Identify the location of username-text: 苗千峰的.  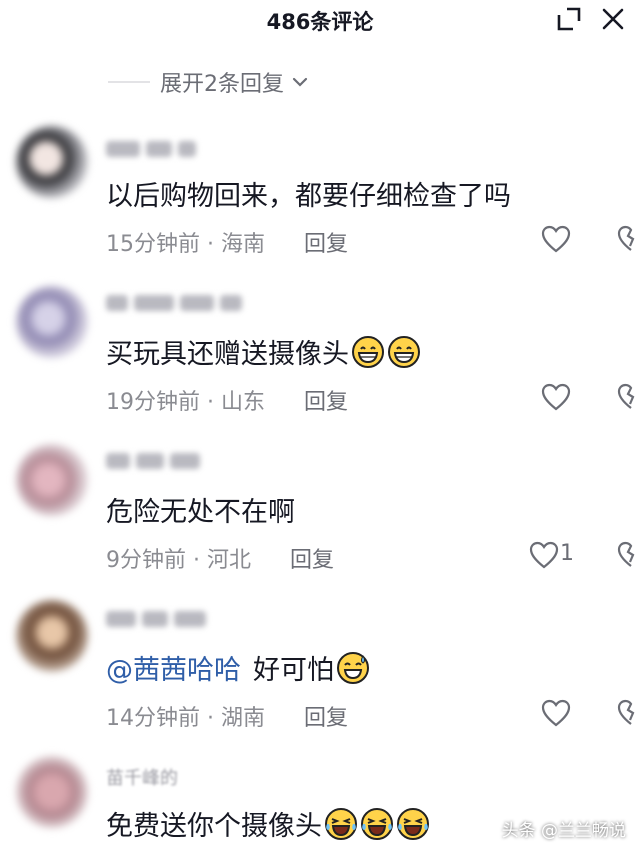
(142, 778).